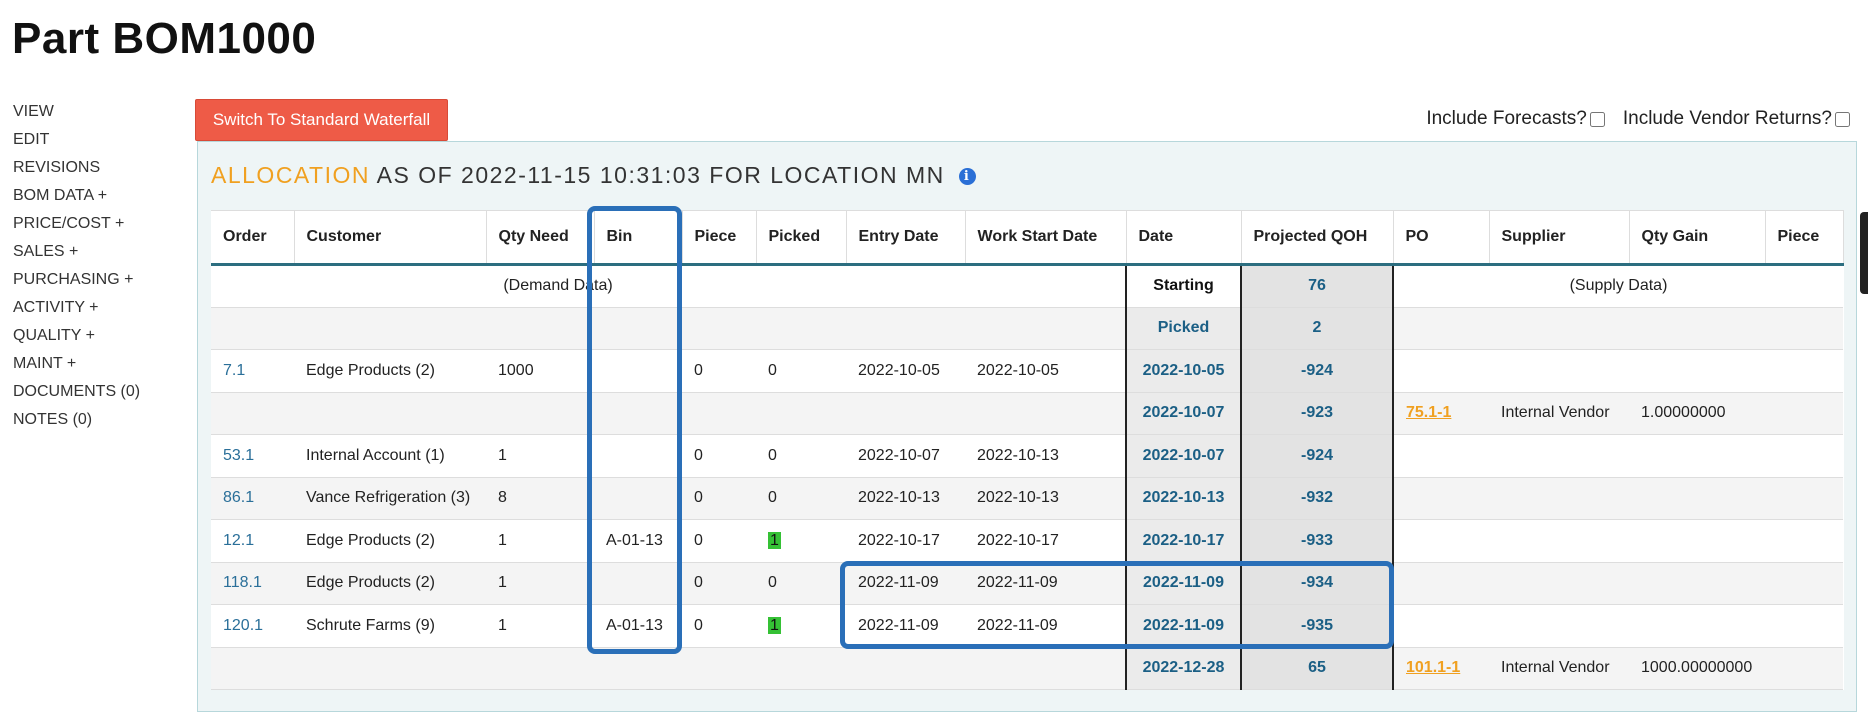 Image resolution: width=1868 pixels, height=719 pixels. I want to click on column-header-projected-qoh: Projected QOH, so click(1317, 238).